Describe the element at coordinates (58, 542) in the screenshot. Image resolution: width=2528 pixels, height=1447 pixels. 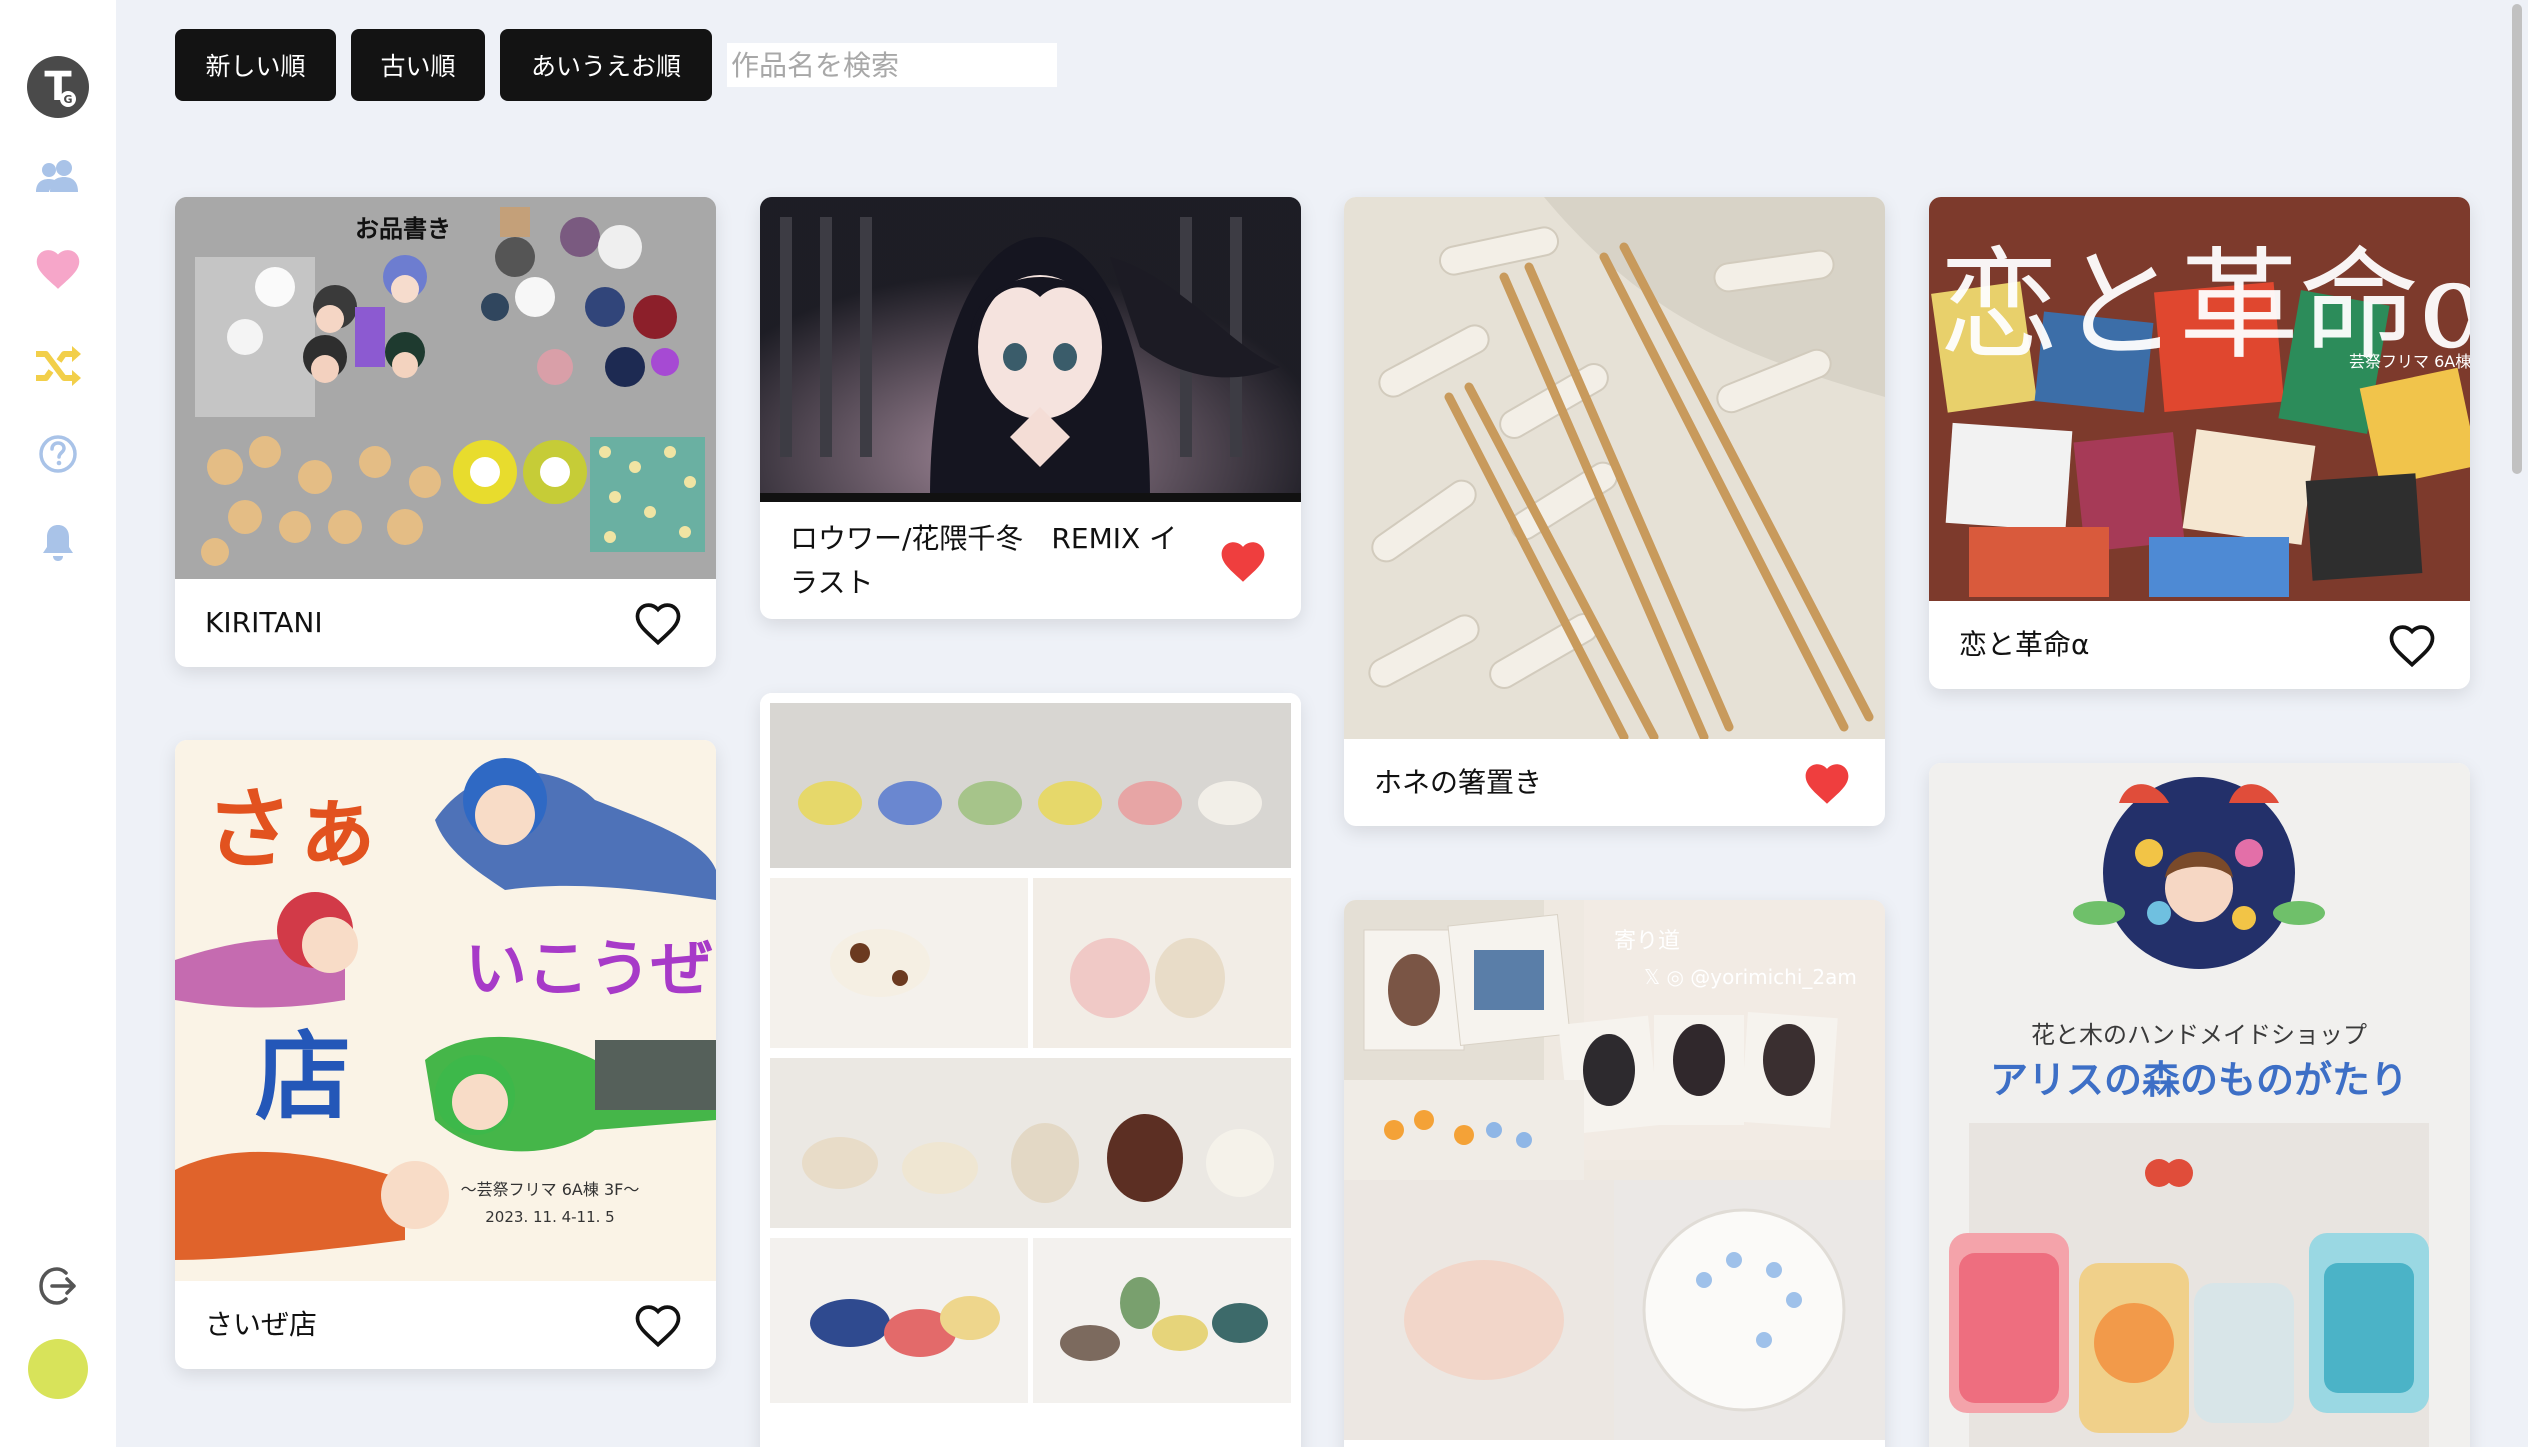
I see `bell-icon` at that location.